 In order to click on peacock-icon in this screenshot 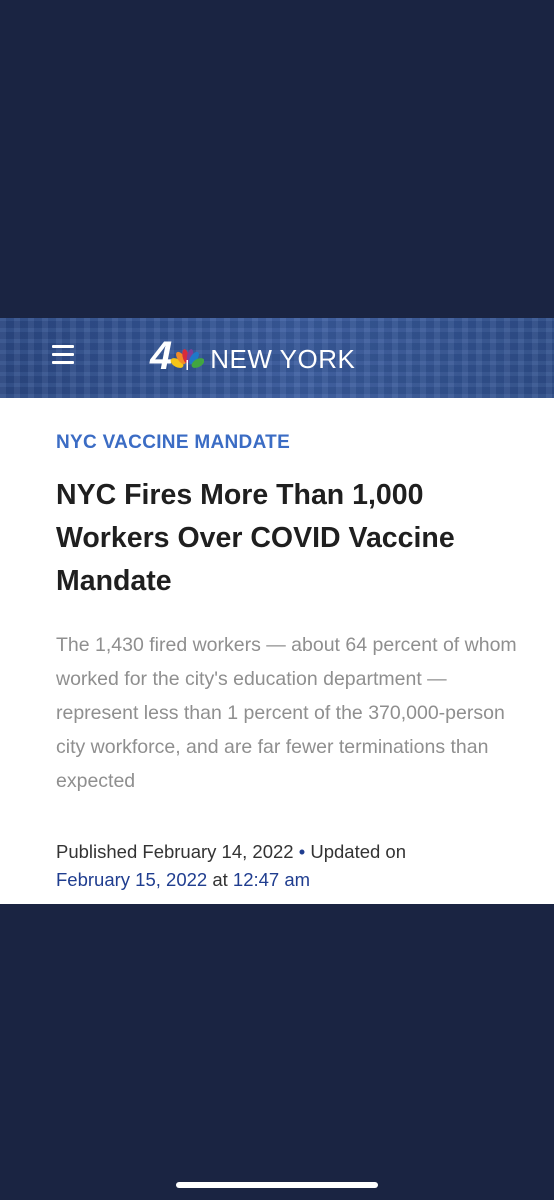, I will do `click(187, 359)`.